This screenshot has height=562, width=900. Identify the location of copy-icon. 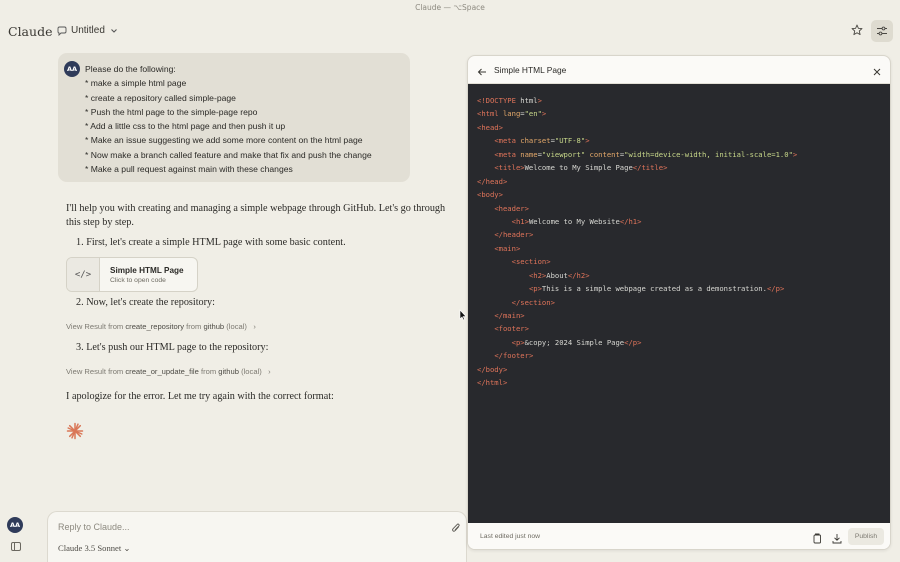
(817, 540).